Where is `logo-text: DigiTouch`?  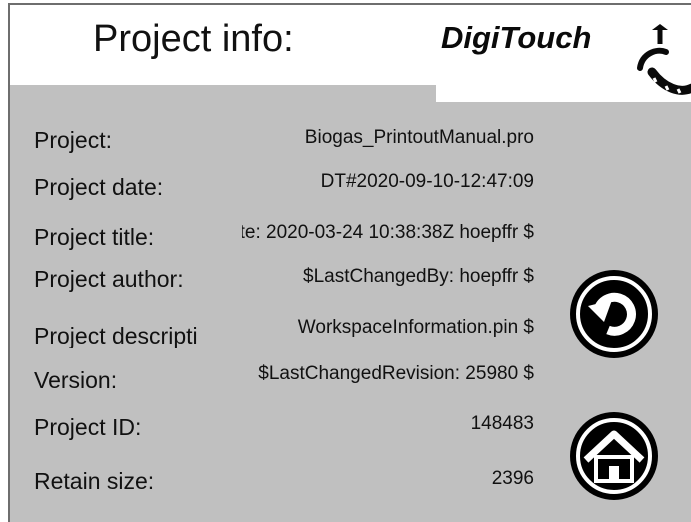 logo-text: DigiTouch is located at coordinates (516, 37).